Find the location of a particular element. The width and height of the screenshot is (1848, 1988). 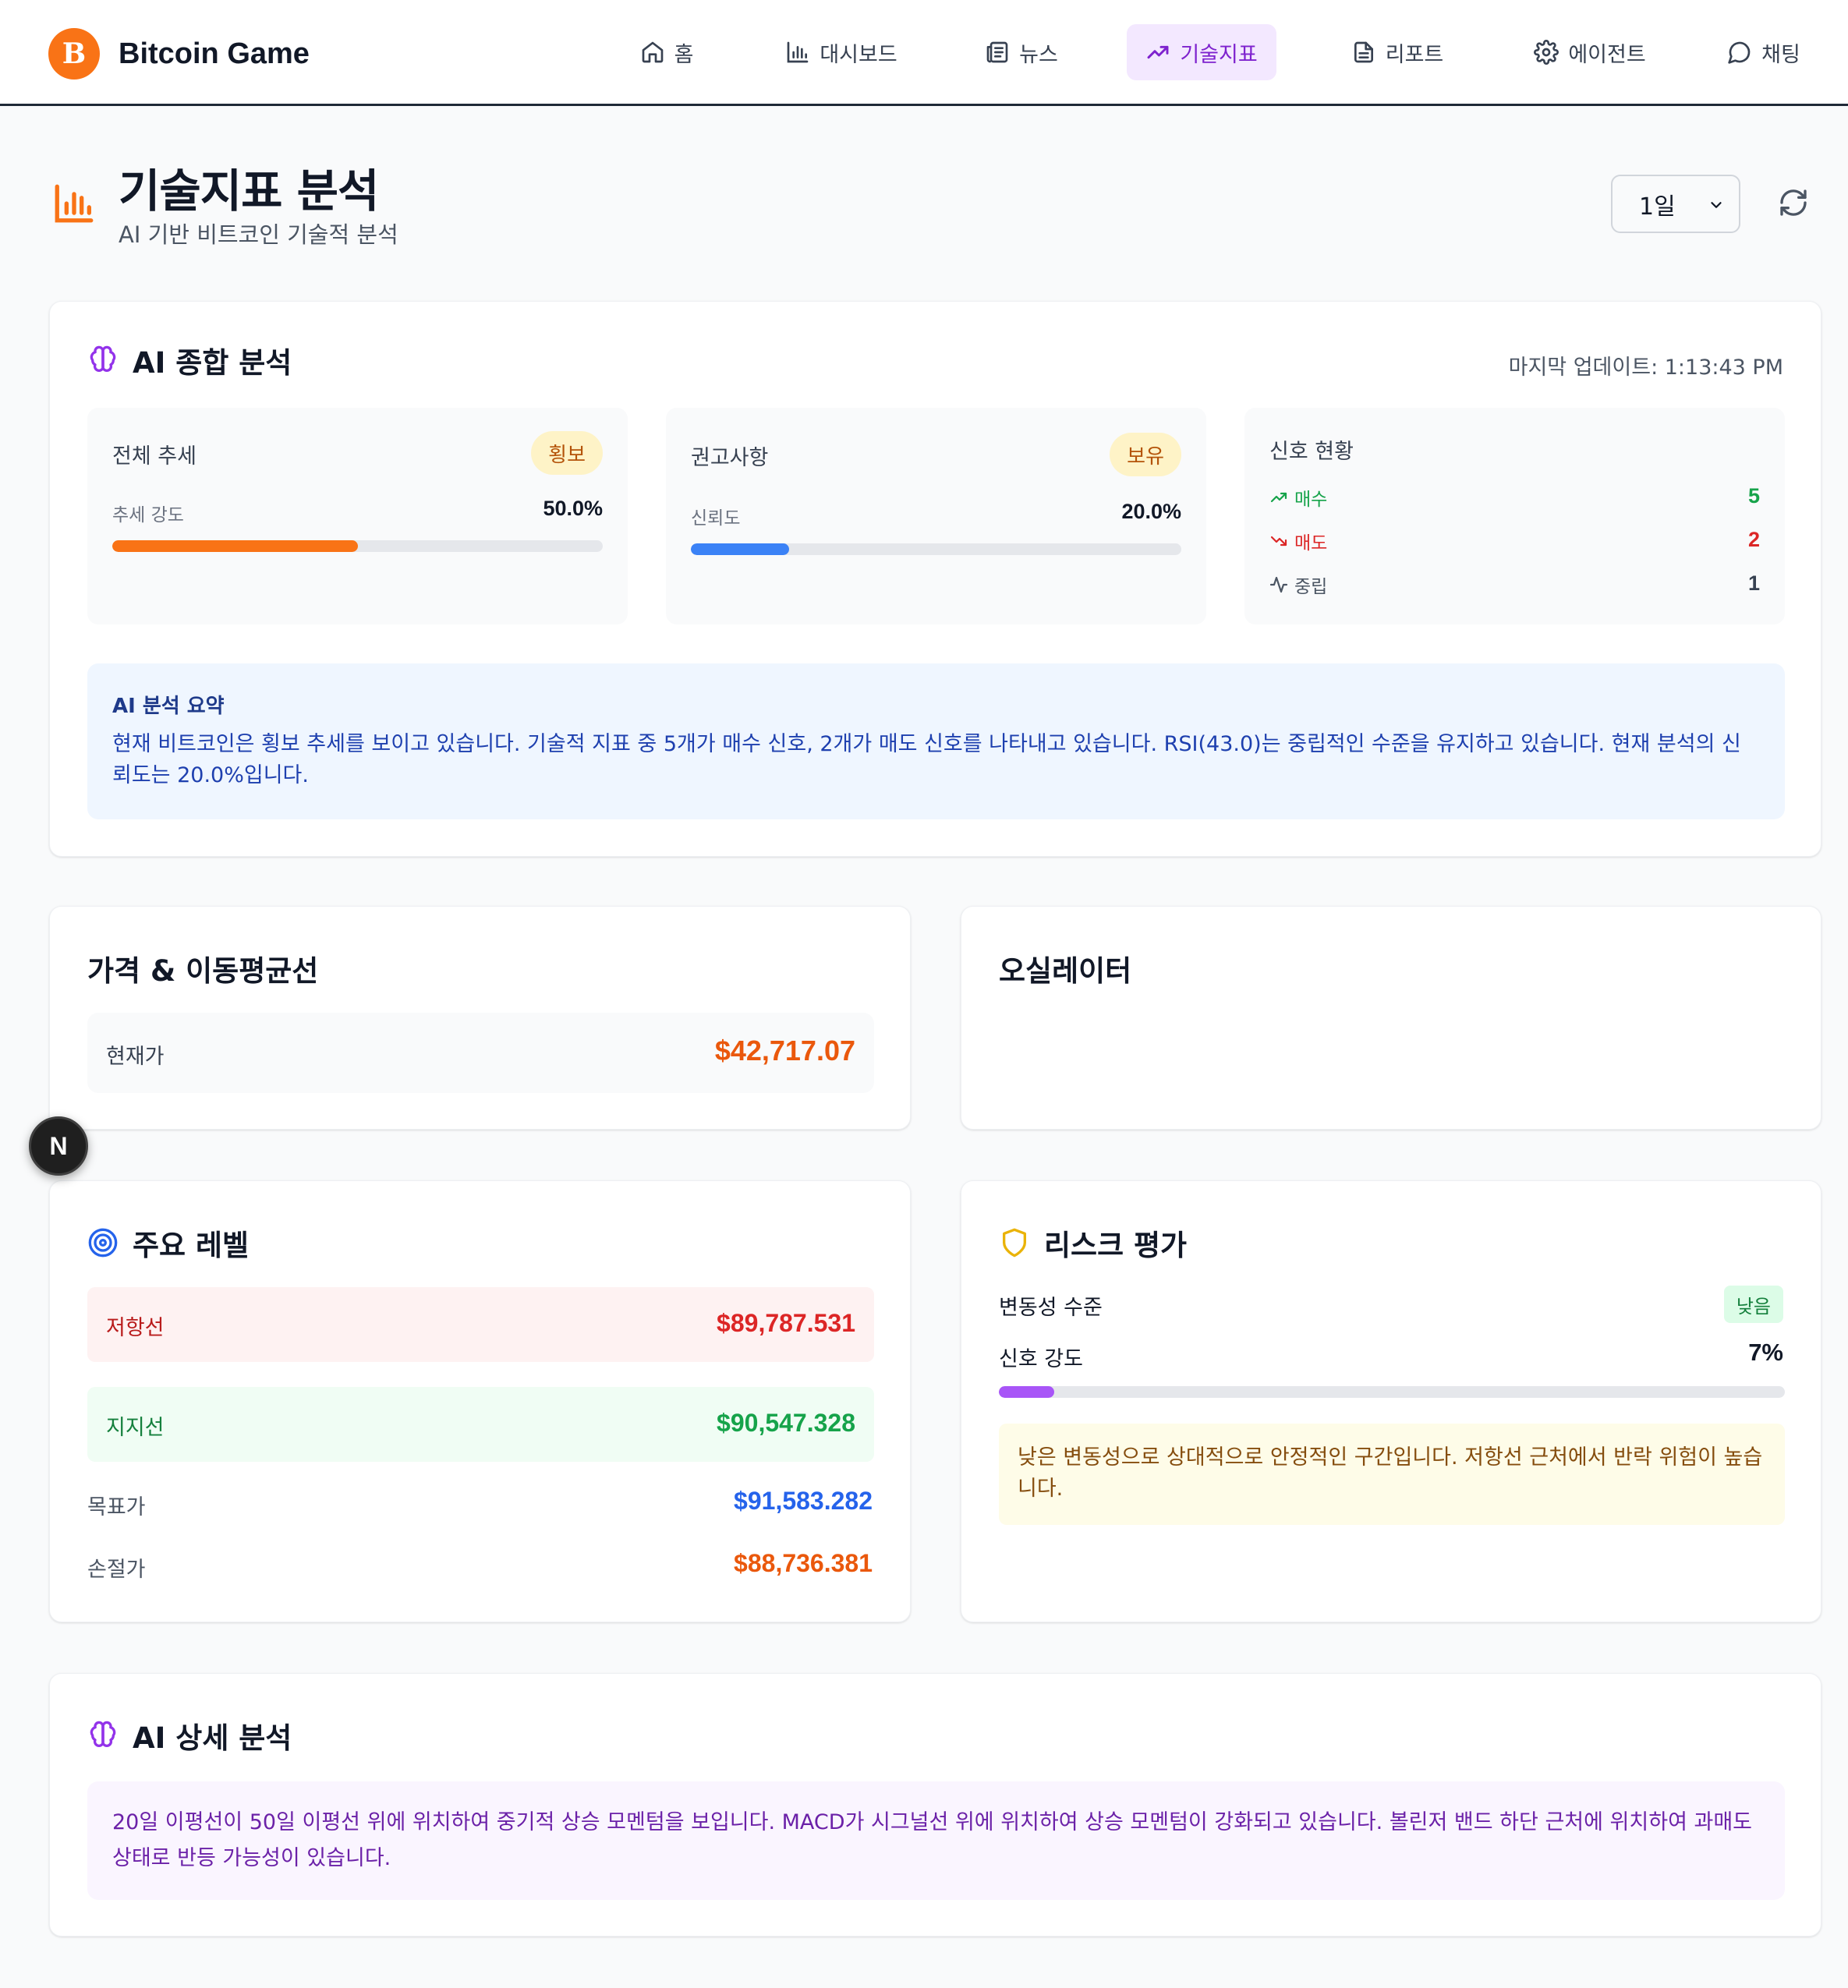

period-select: 1일 is located at coordinates (1676, 204).